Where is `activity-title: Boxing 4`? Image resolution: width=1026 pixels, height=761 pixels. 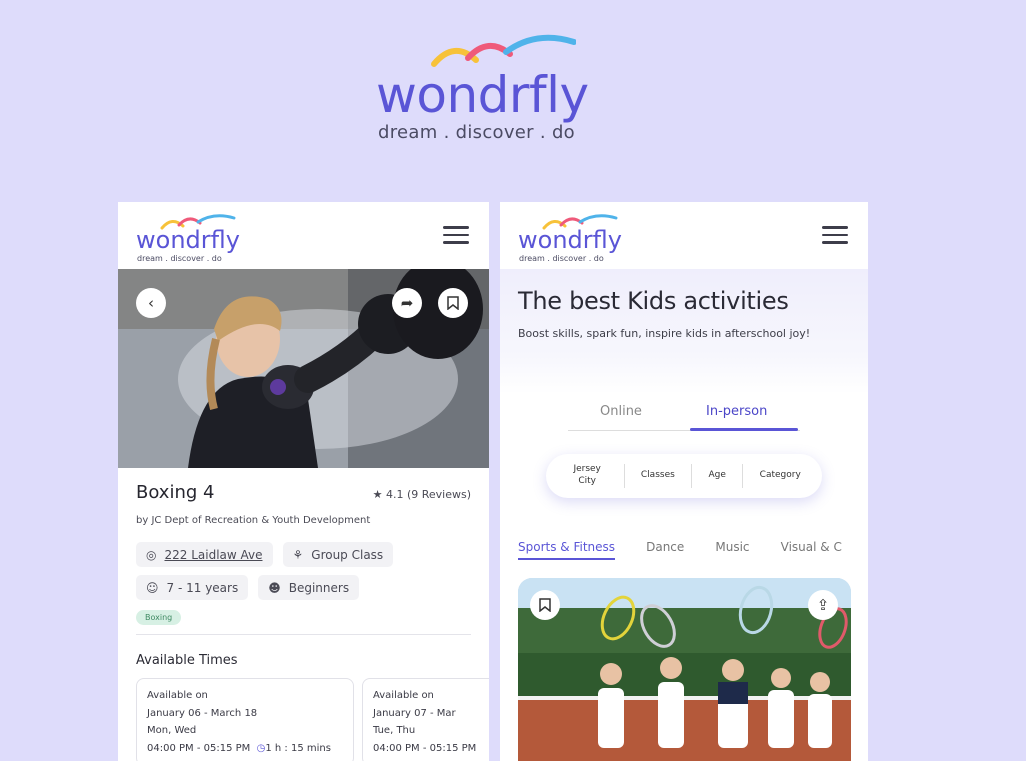 activity-title: Boxing 4 is located at coordinates (175, 492).